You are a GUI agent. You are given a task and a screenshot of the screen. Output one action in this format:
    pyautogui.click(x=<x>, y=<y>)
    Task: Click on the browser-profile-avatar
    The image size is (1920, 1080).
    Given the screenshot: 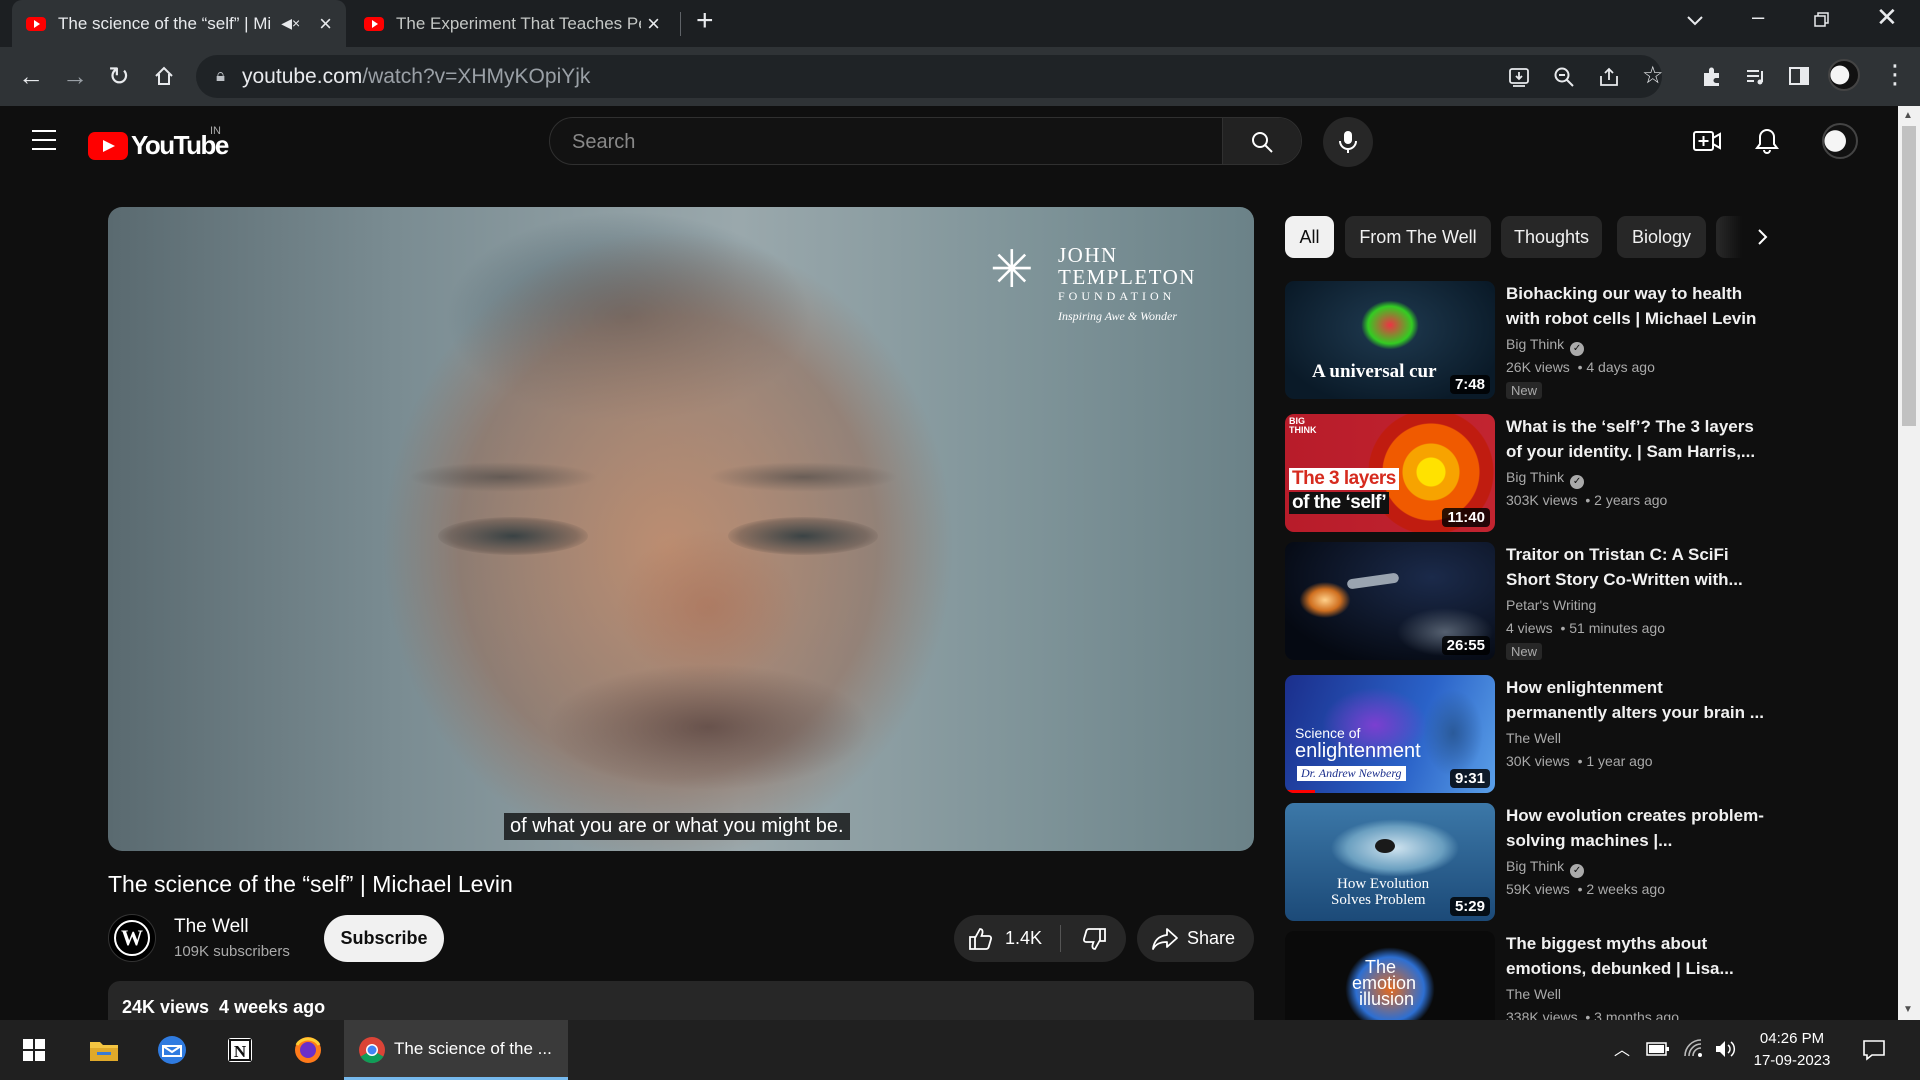 What is the action you would take?
    pyautogui.click(x=1844, y=75)
    